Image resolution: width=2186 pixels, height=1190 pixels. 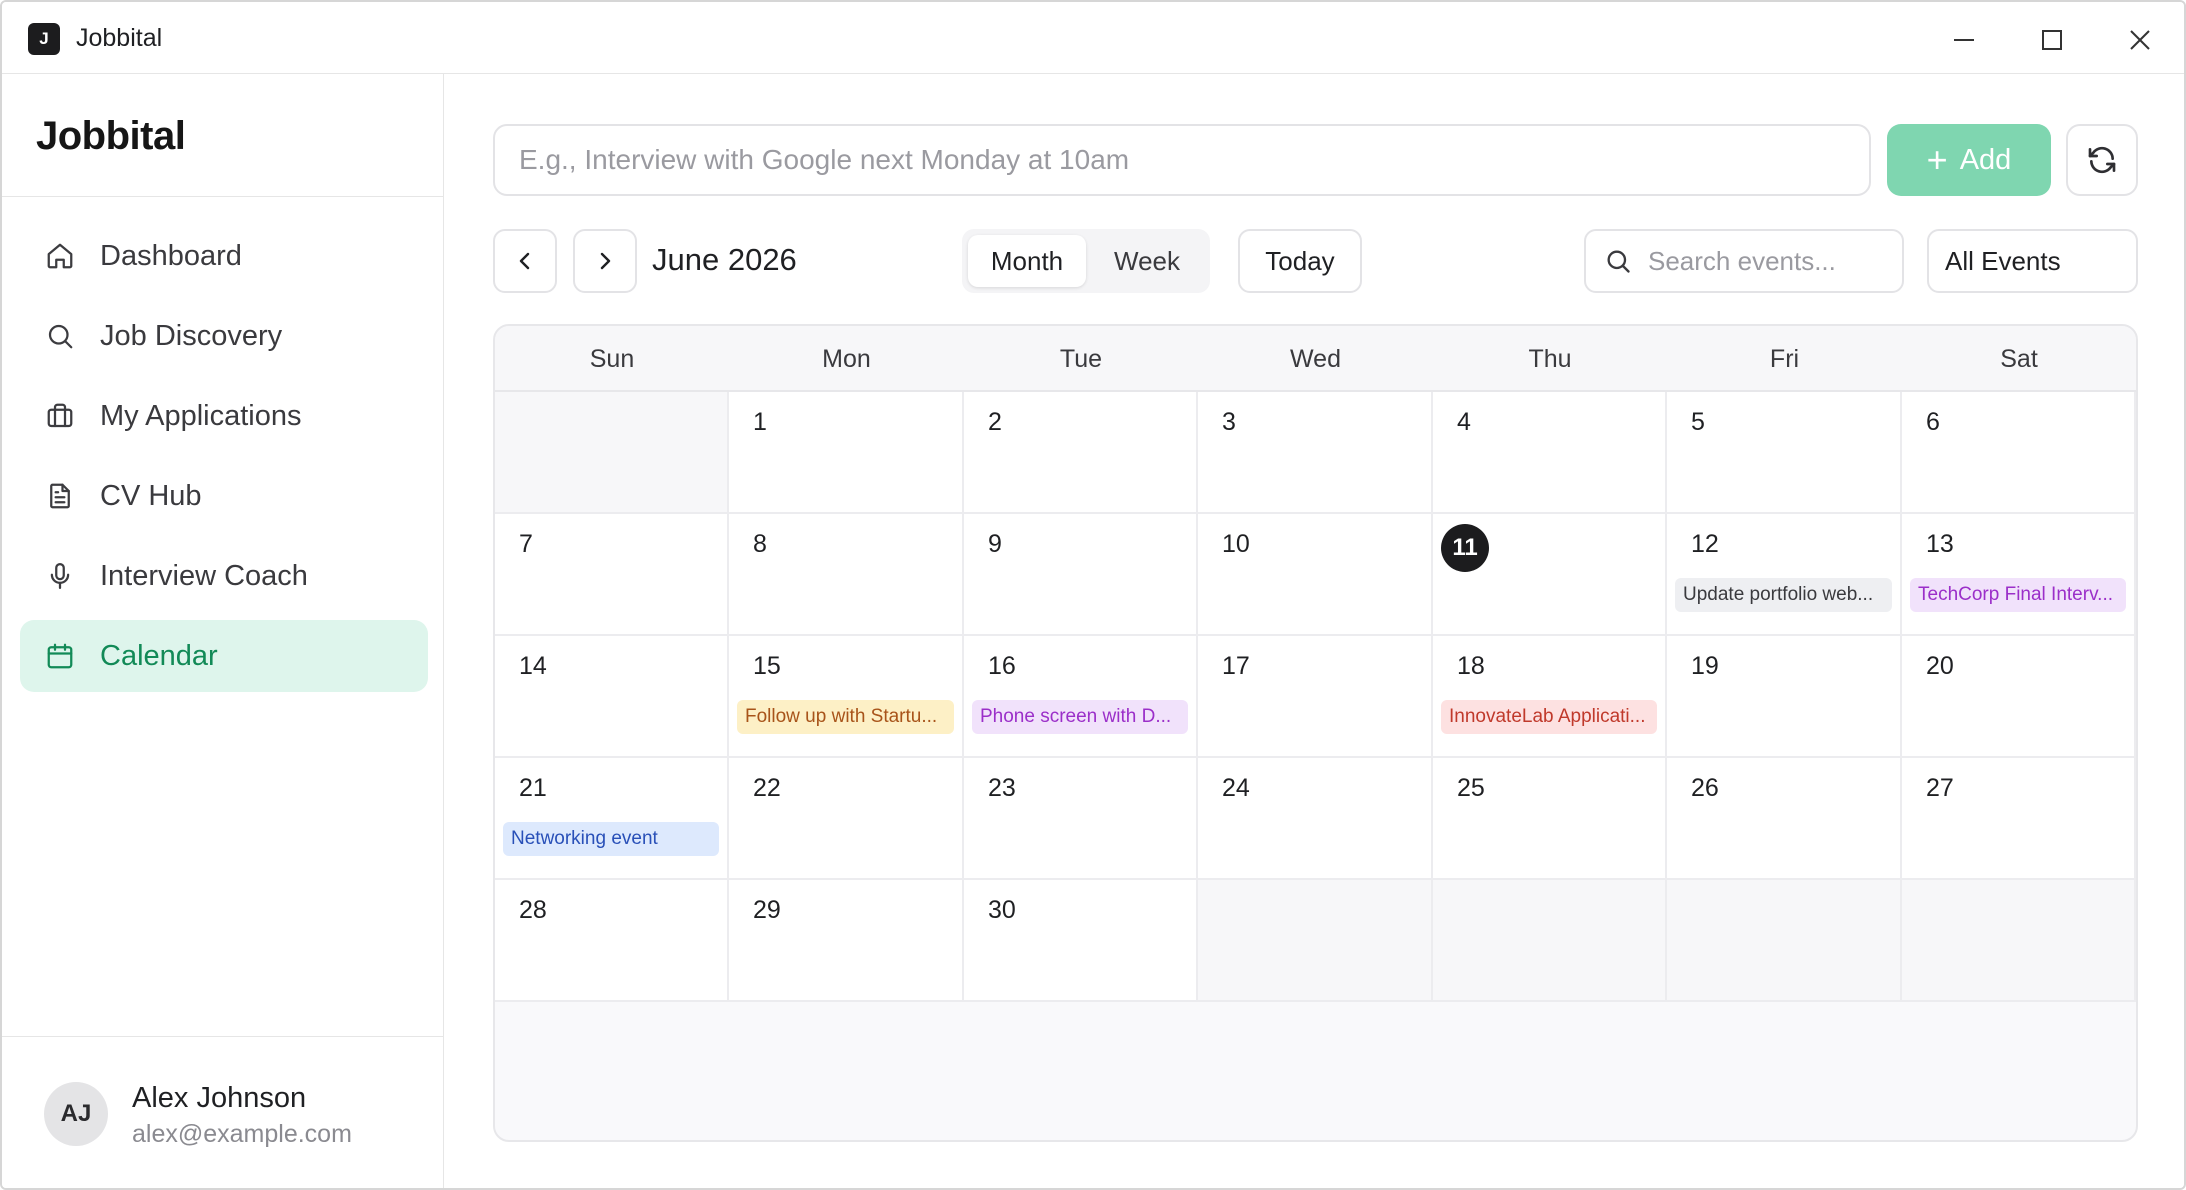 I want to click on refresh-icon, so click(x=2102, y=160).